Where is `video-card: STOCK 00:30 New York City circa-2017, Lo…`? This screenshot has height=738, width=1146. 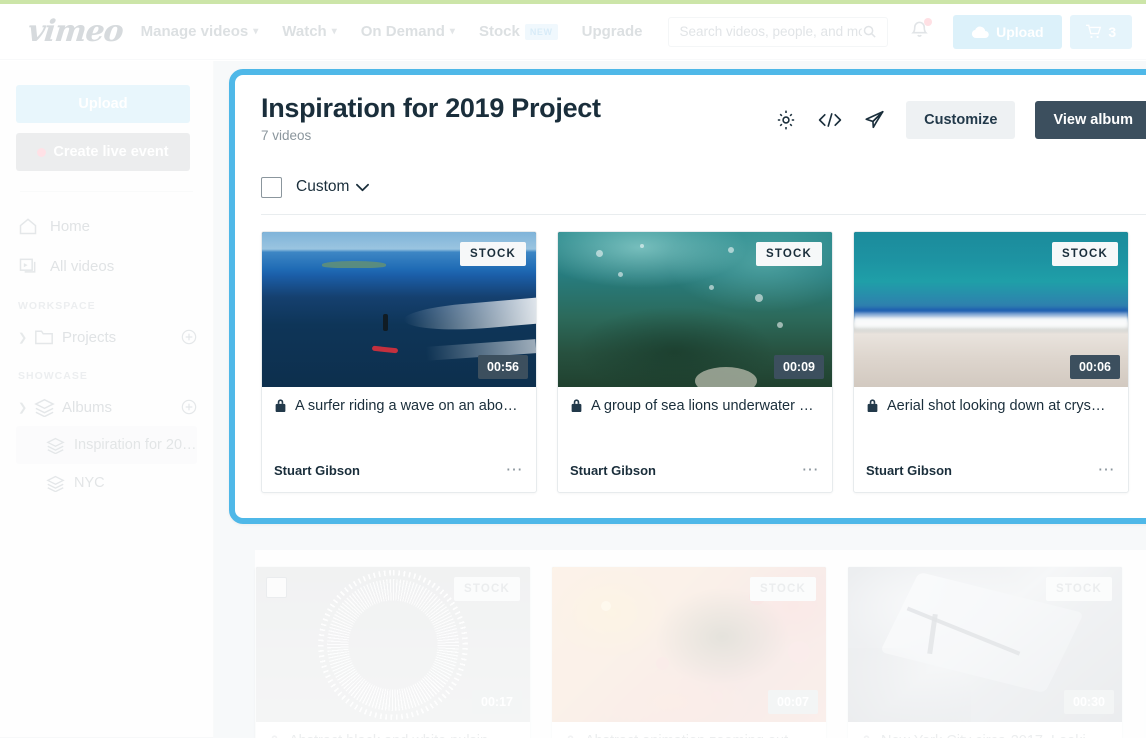 video-card: STOCK 00:30 New York City circa-2017, Lo… is located at coordinates (985, 652).